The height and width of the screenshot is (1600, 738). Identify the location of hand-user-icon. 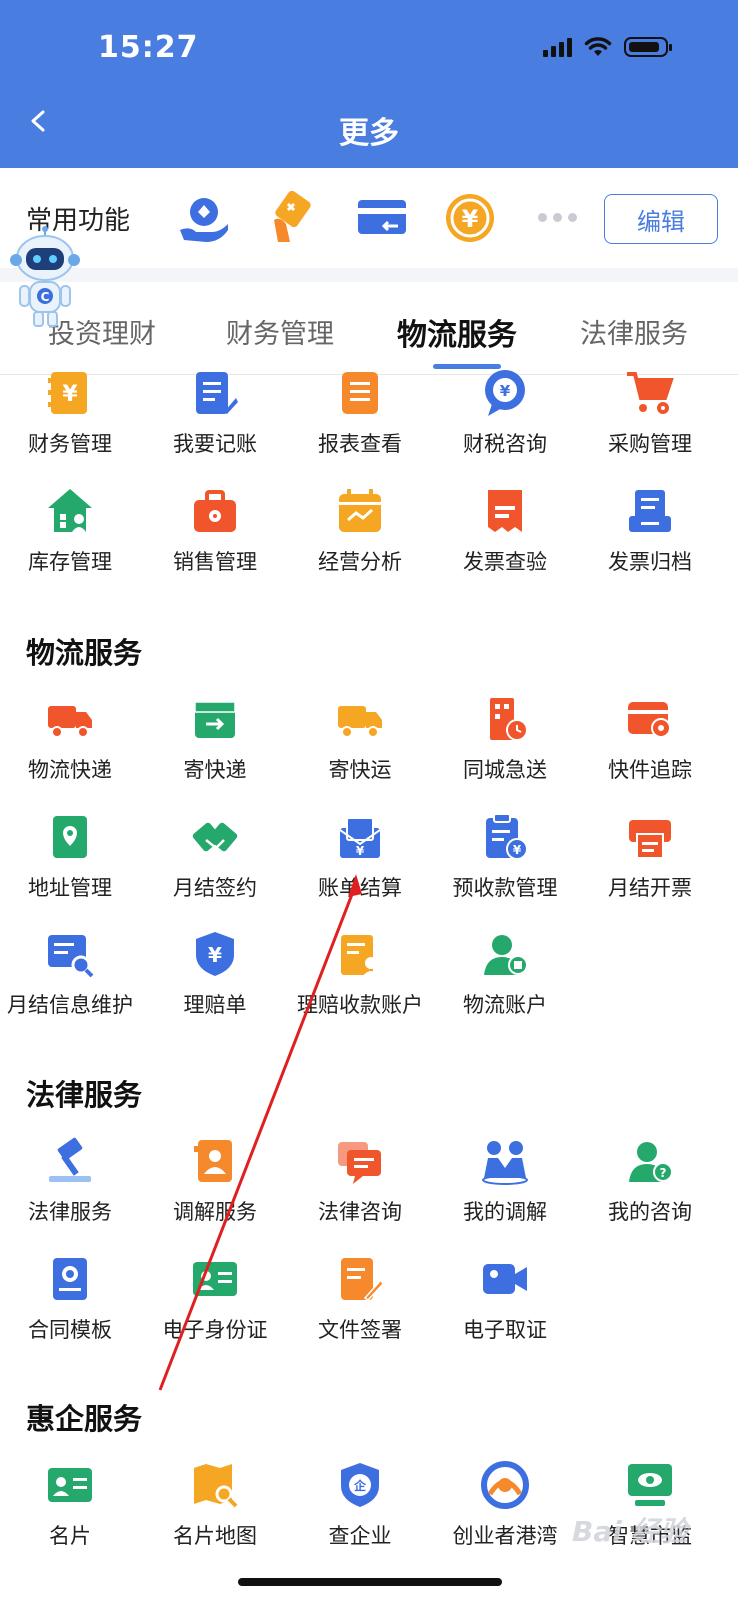
(204, 218).